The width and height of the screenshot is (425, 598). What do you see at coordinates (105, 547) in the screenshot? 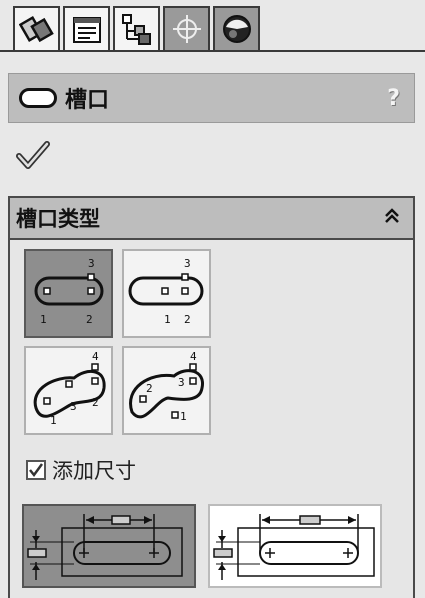
I see `center-to-center-dimension-icon` at bounding box center [105, 547].